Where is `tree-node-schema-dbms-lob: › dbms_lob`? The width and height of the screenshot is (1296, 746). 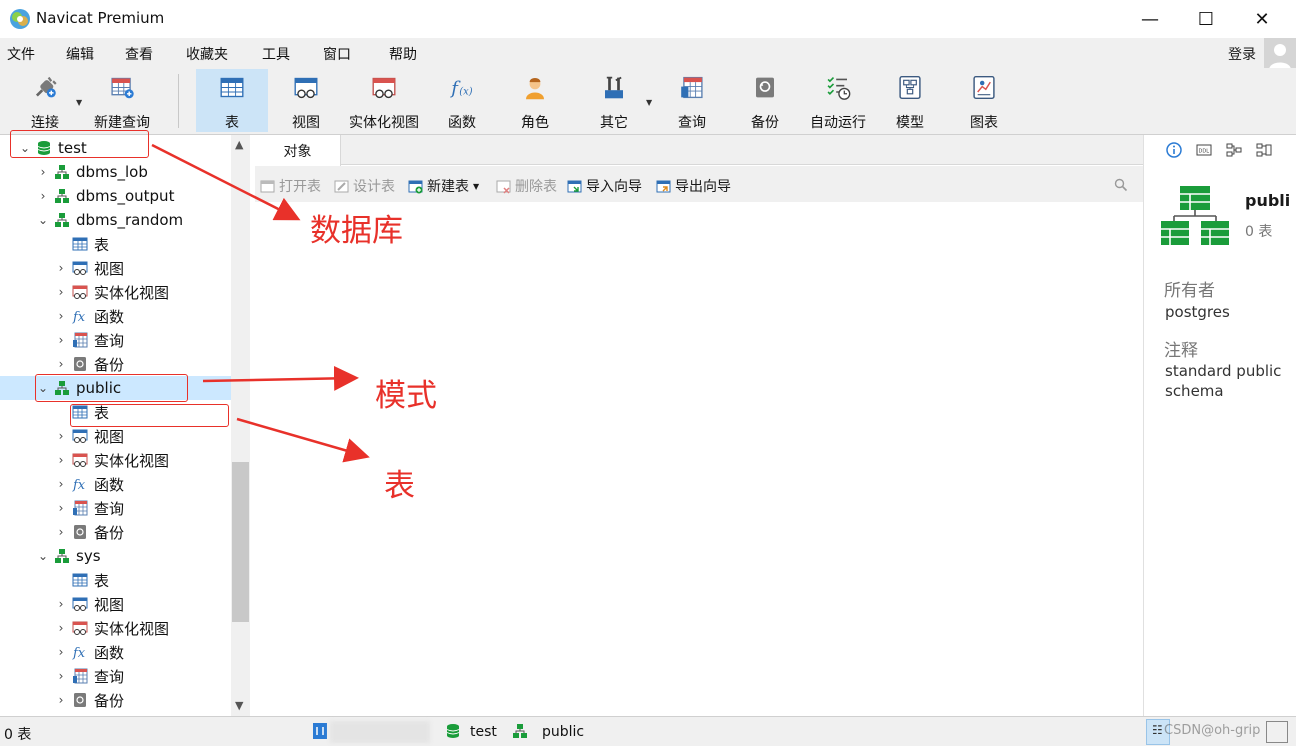
tree-node-schema-dbms-lob: › dbms_lob is located at coordinates (92, 172).